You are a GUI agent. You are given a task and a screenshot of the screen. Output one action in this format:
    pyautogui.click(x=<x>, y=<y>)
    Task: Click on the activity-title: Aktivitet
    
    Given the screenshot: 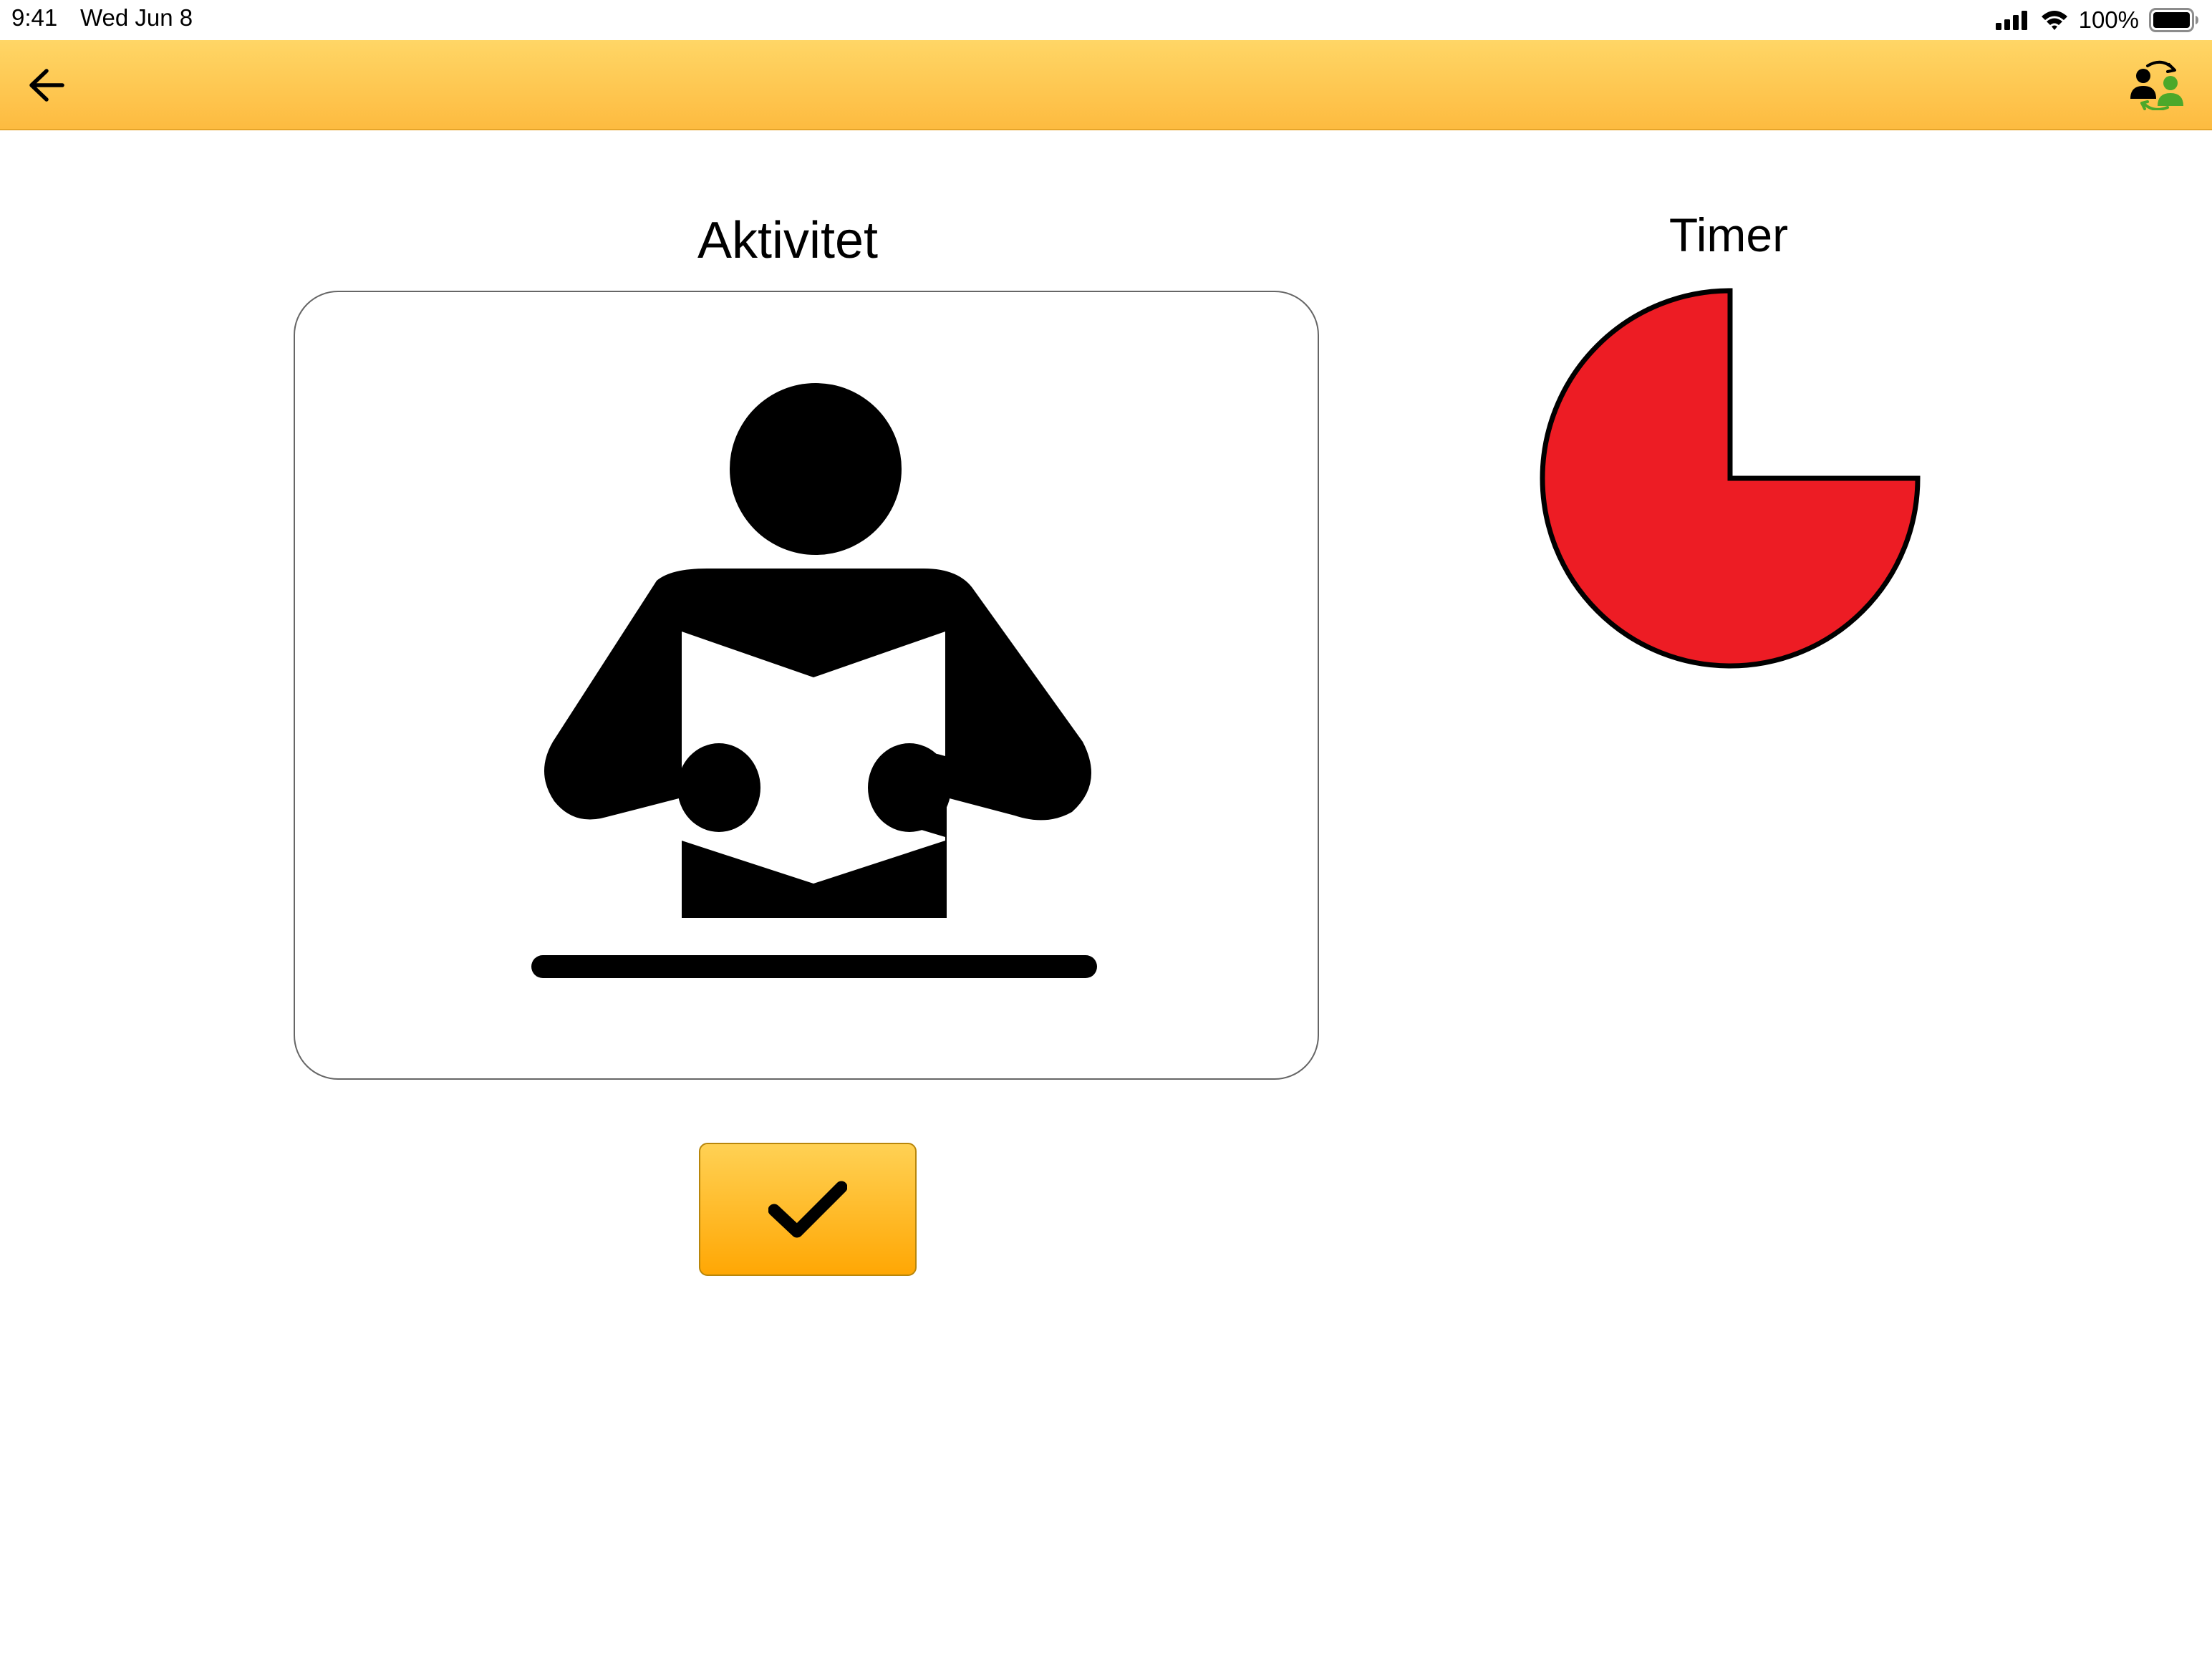 What is the action you would take?
    pyautogui.click(x=788, y=241)
    